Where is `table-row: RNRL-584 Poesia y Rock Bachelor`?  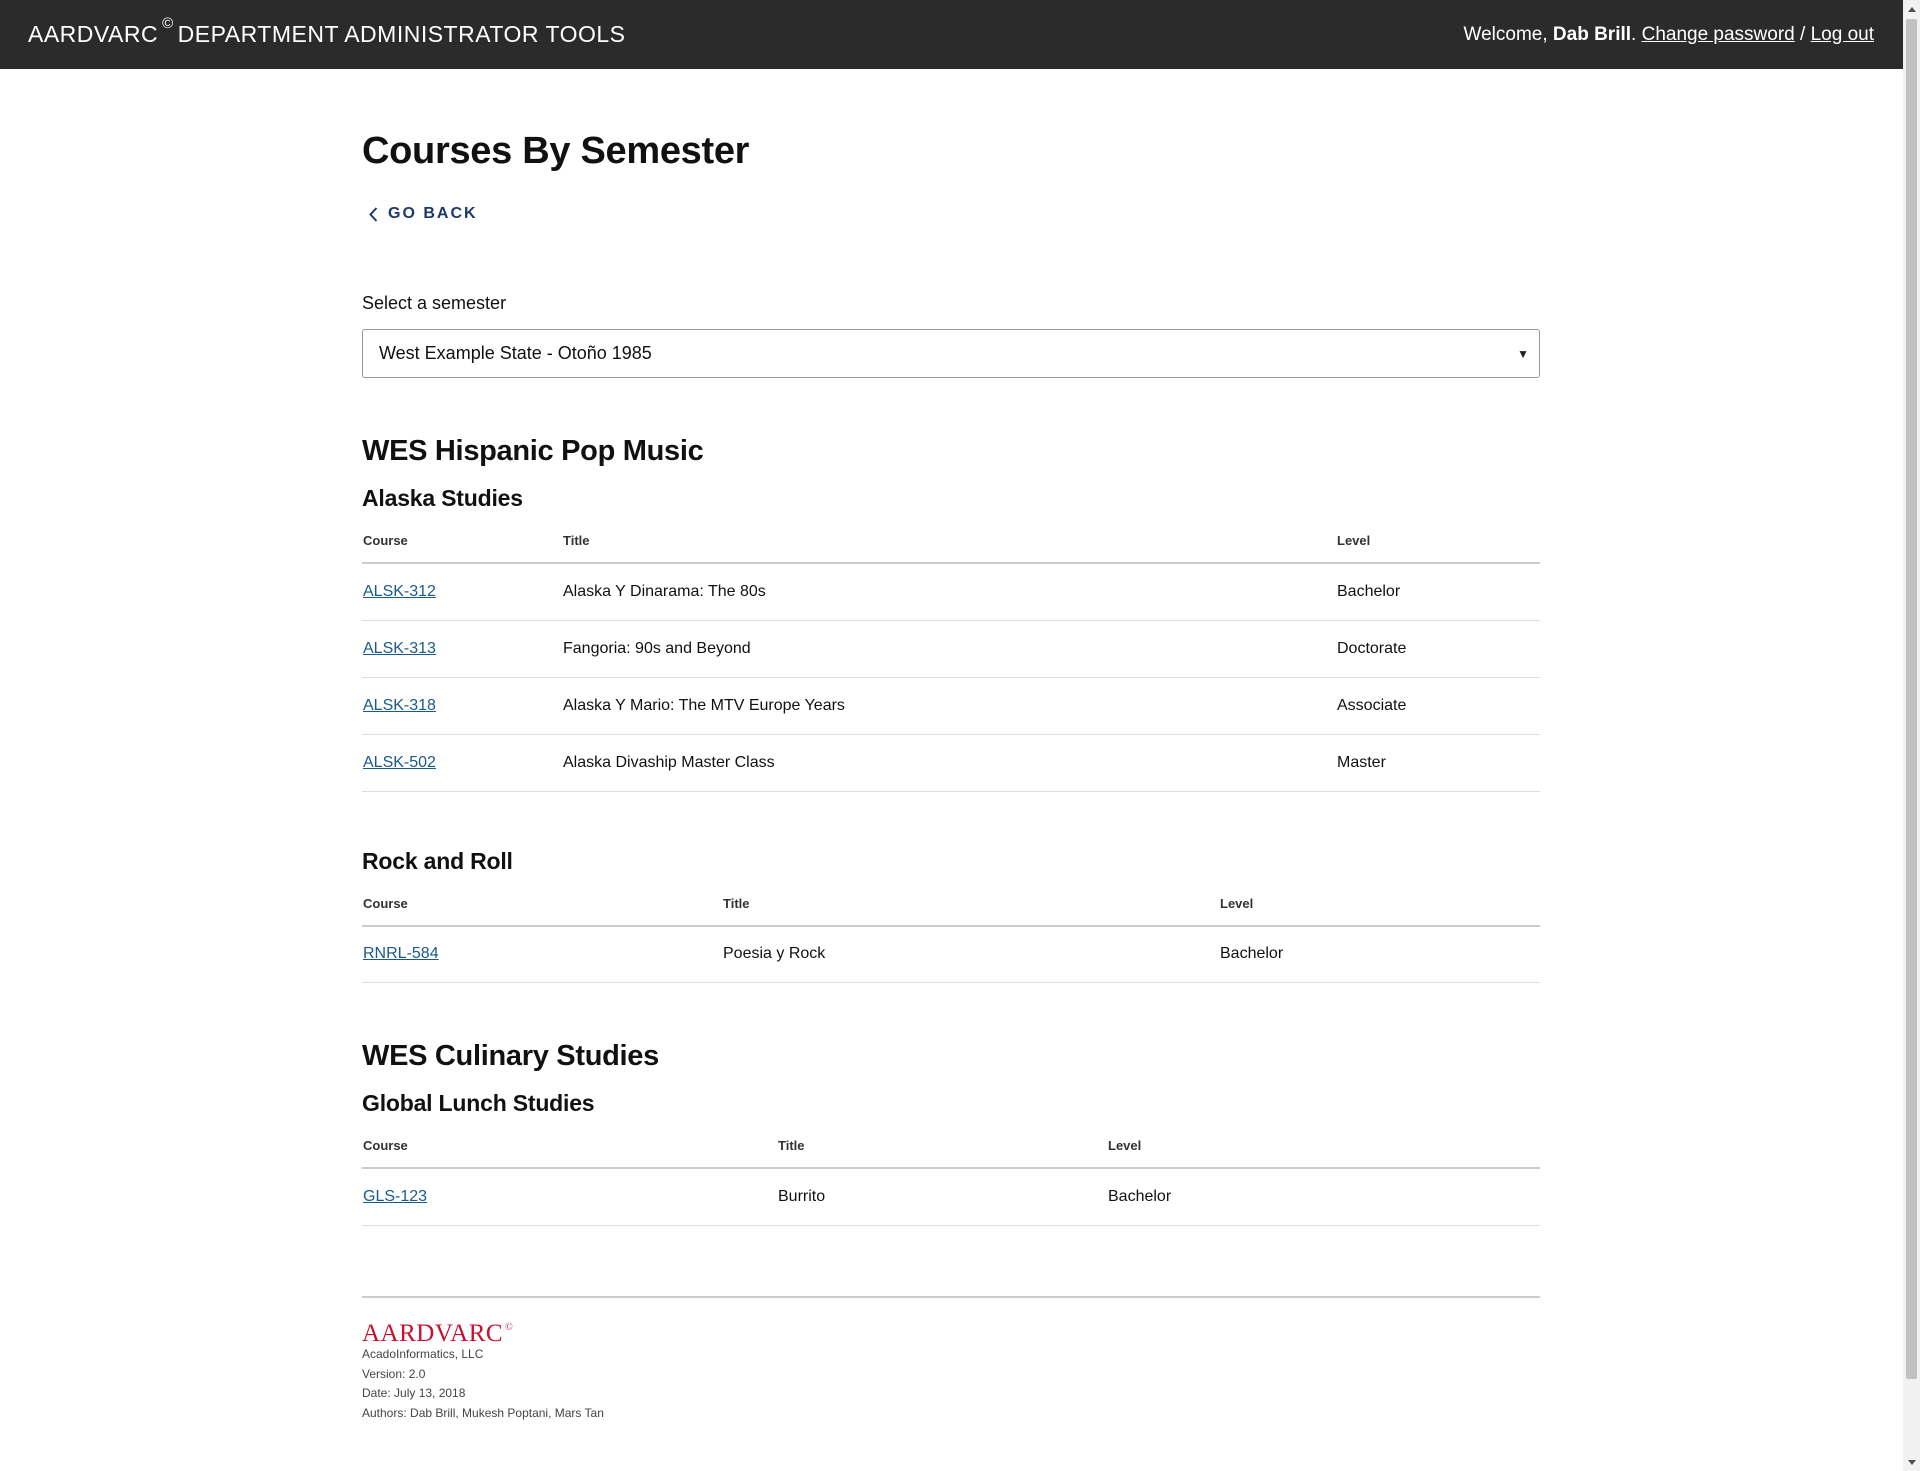
table-row: RNRL-584 Poesia y Rock Bachelor is located at coordinates (951, 954).